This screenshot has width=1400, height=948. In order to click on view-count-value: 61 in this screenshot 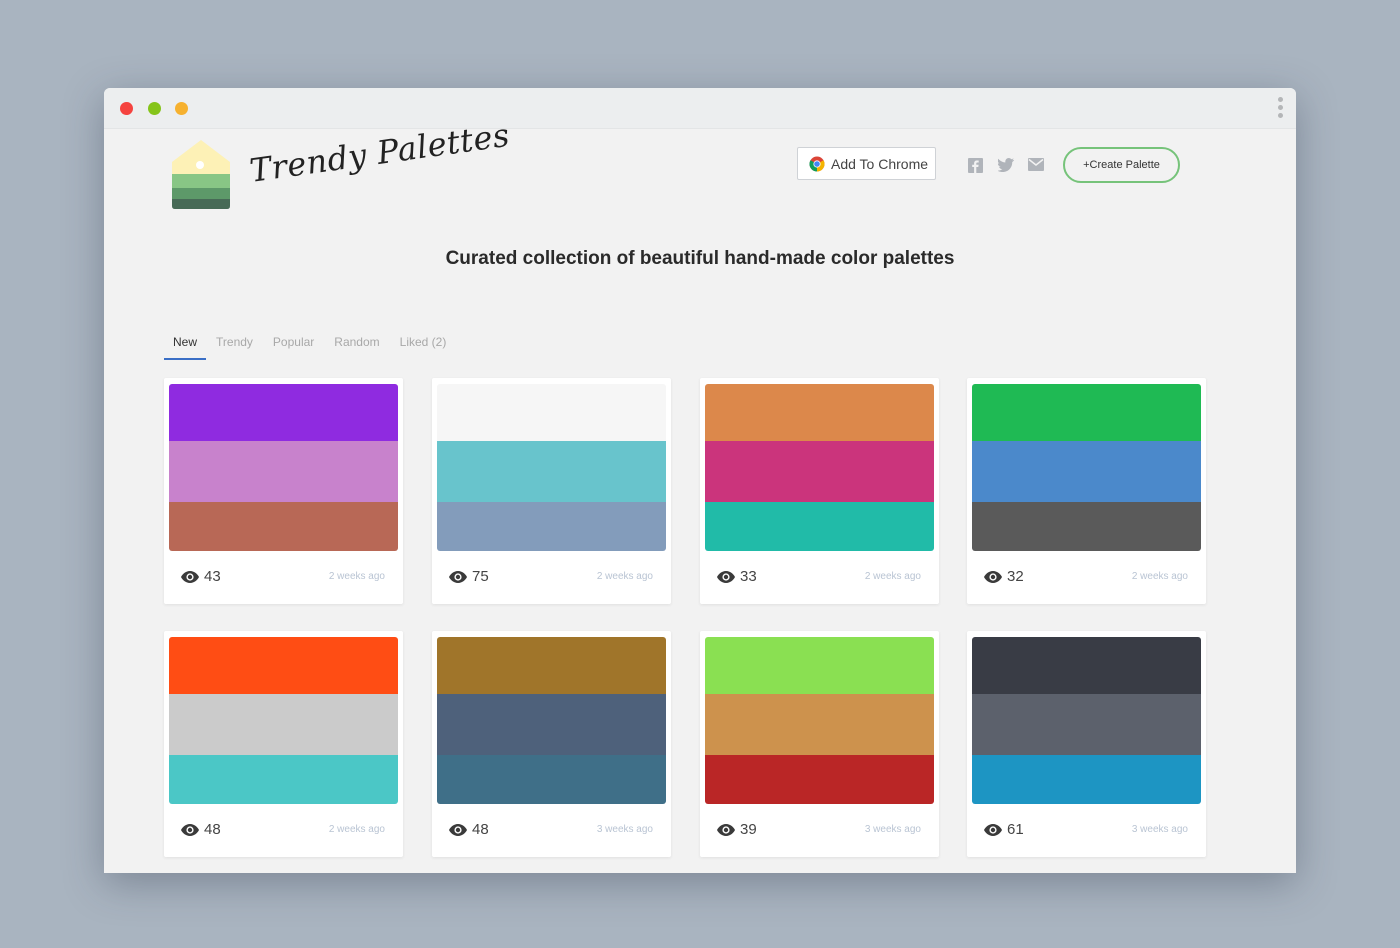, I will do `click(1015, 829)`.